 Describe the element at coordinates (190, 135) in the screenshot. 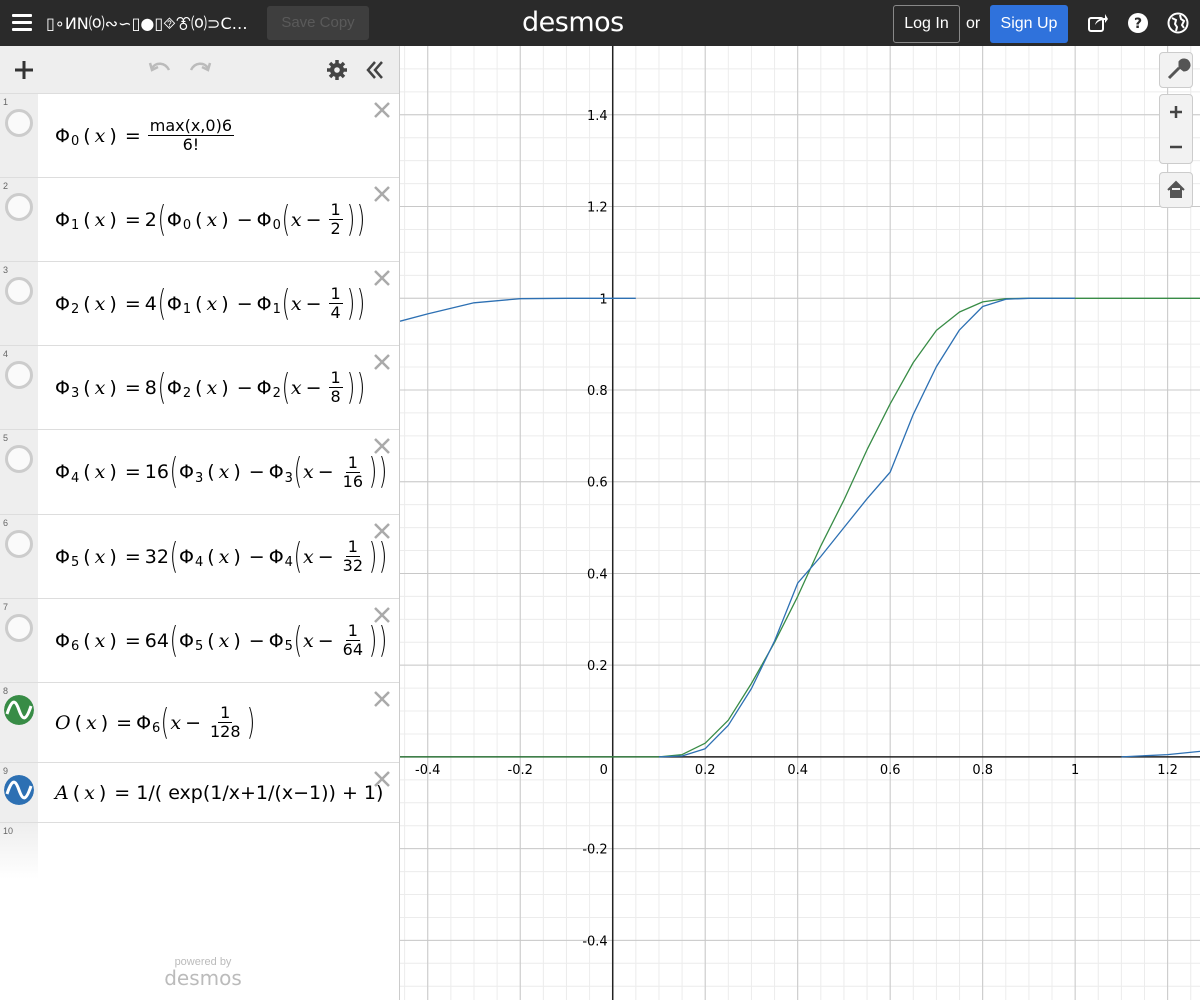

I see `fraction: max(x,0)6 6!` at that location.